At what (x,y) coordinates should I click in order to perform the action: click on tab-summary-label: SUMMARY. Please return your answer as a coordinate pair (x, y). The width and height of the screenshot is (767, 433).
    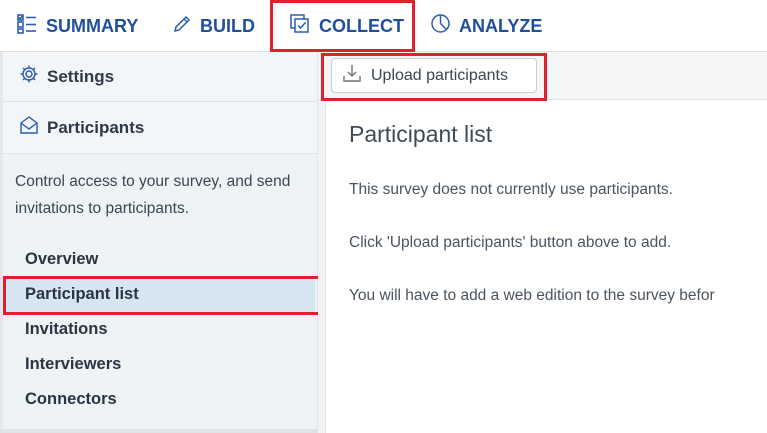
    Looking at the image, I should click on (92, 25).